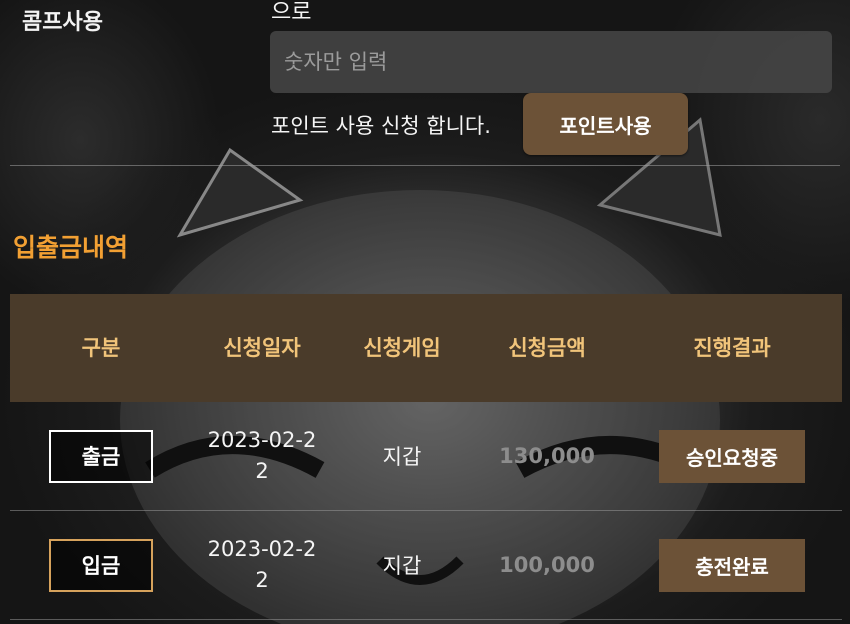 The height and width of the screenshot is (624, 850). Describe the element at coordinates (101, 565) in the screenshot. I see `deposit-badge: 입금` at that location.